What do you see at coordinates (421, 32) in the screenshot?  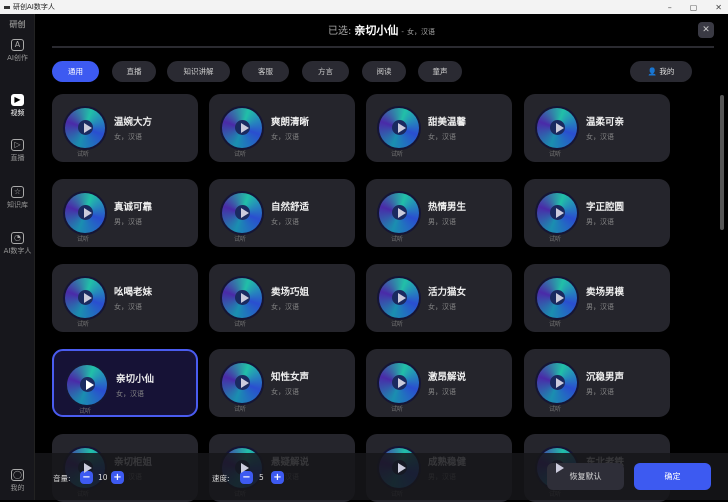 I see `selected-voice-meta: 女，汉语` at bounding box center [421, 32].